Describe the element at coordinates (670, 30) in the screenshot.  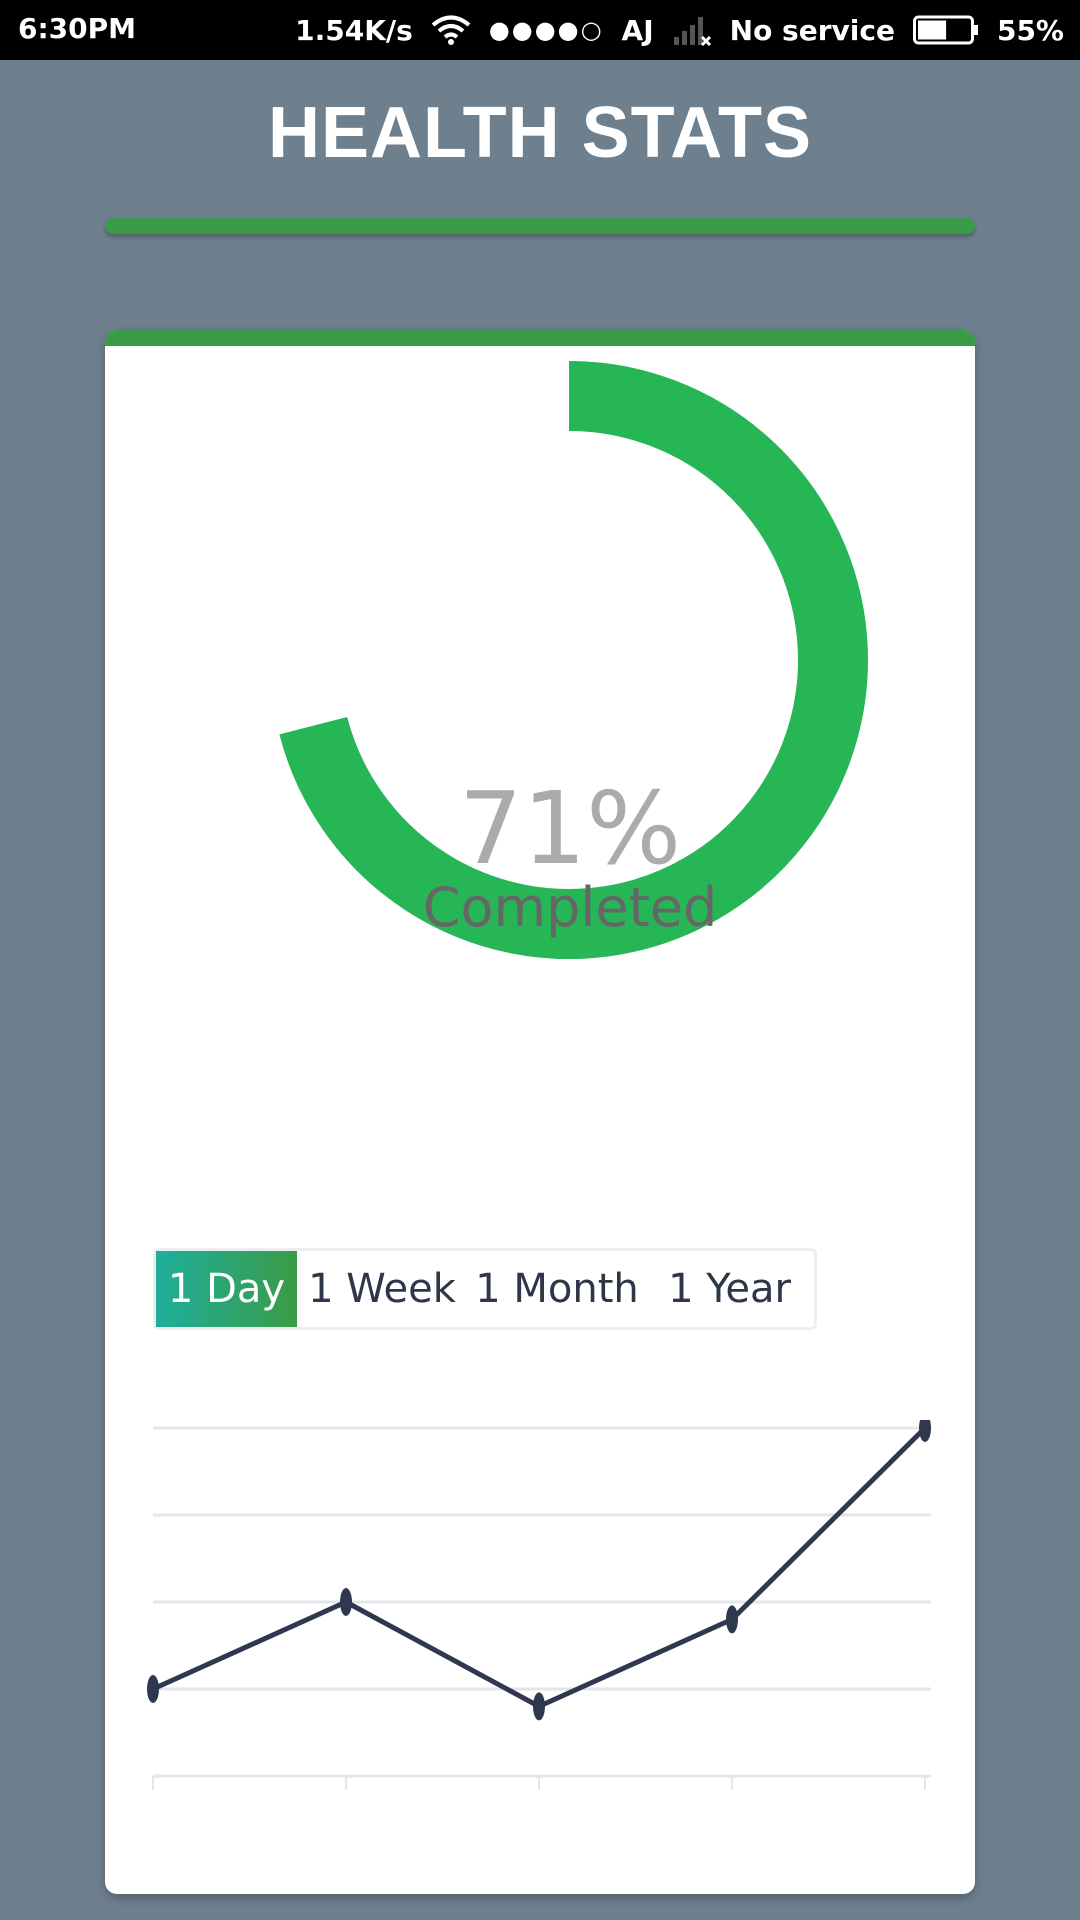
I see `status-icons: 1.54K/s ●●●●○ AJ No service 55%` at that location.